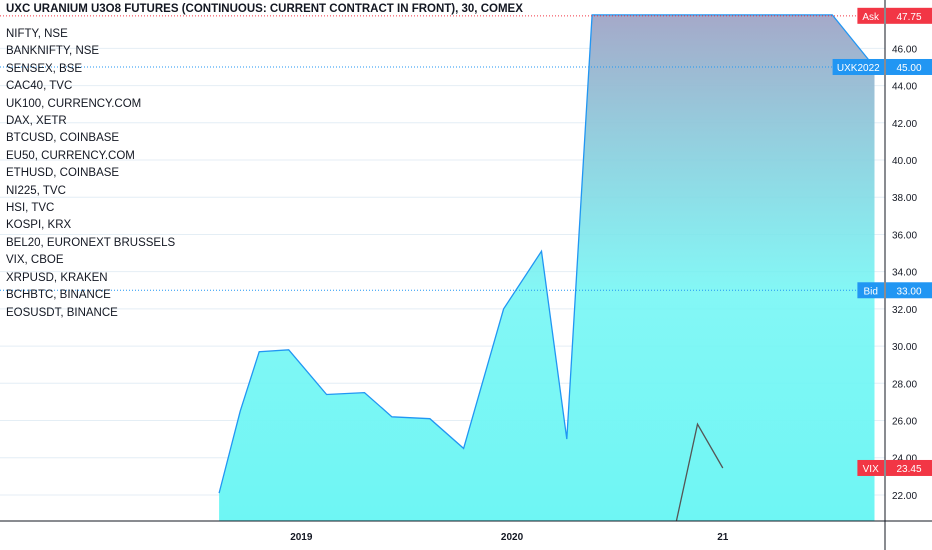 The width and height of the screenshot is (932, 550). I want to click on price-name-label: UXK2022, so click(858, 68).